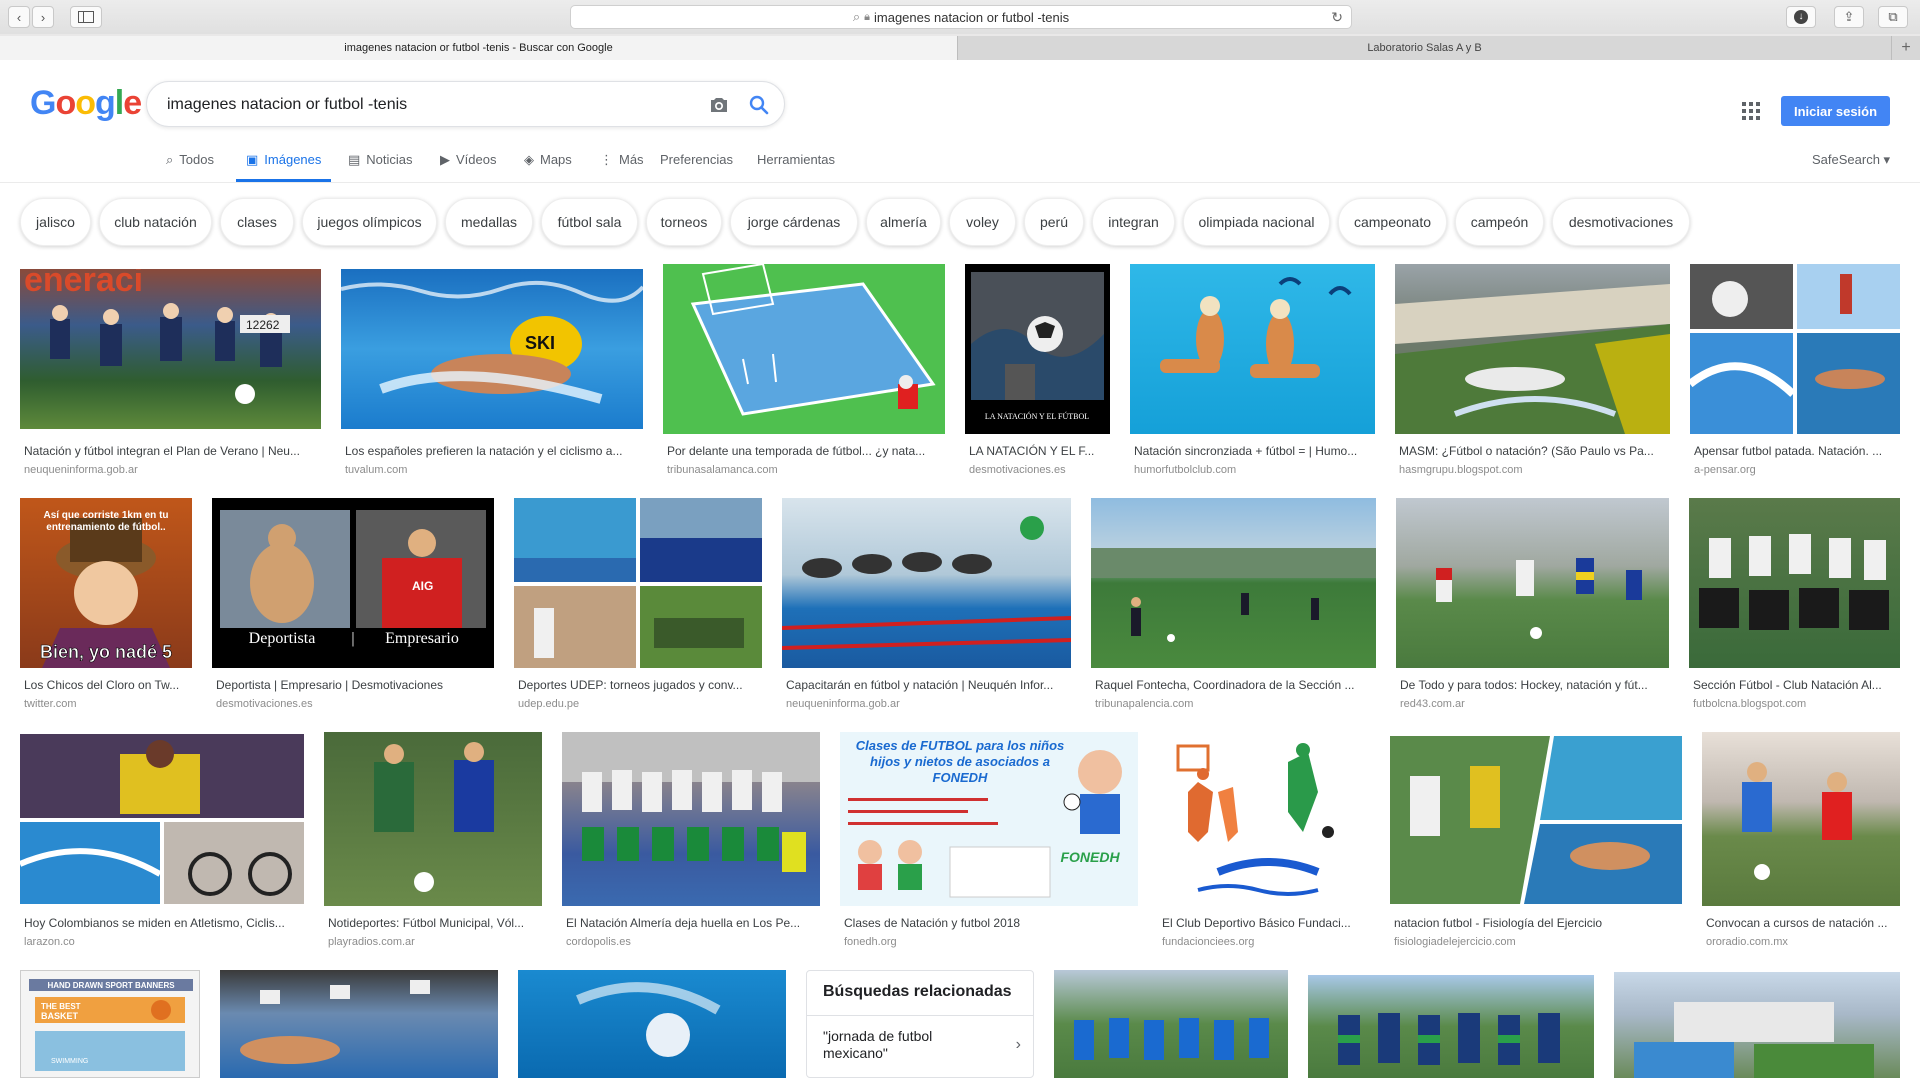 The height and width of the screenshot is (1079, 1920). Describe the element at coordinates (1461, 470) in the screenshot. I see `result-domain: hasmgrupu.blogspot.com` at that location.